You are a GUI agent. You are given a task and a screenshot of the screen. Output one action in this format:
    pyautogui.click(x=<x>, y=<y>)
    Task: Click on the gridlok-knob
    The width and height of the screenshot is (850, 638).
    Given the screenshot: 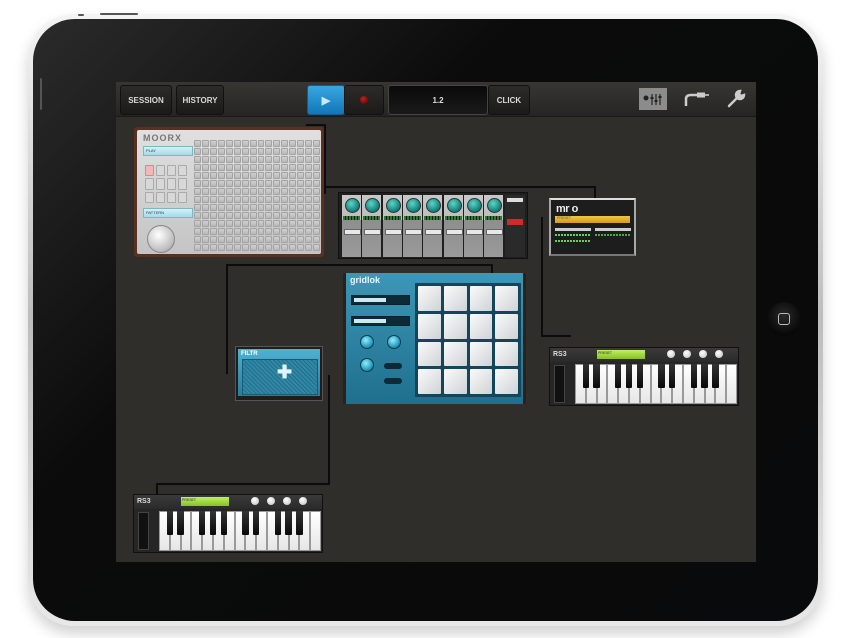 What is the action you would take?
    pyautogui.click(x=367, y=365)
    